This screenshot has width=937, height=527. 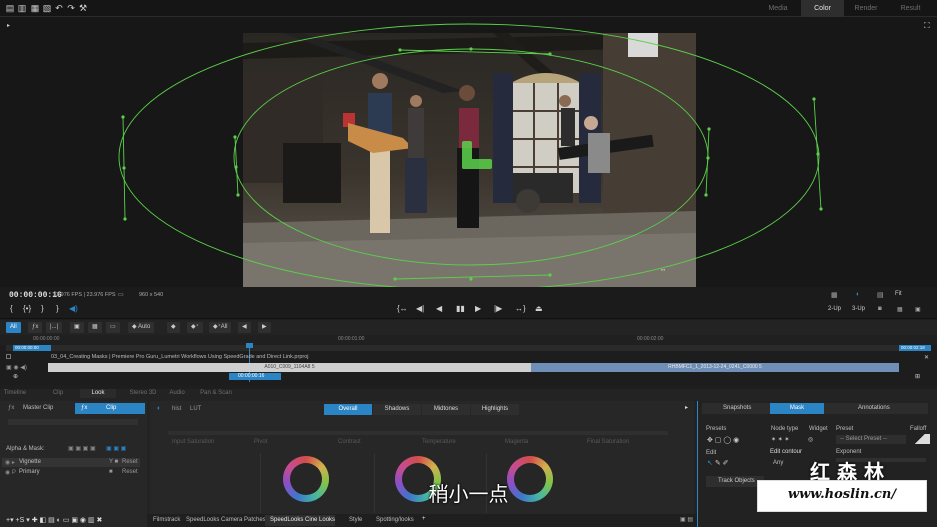 What do you see at coordinates (98, 393) in the screenshot?
I see `tab-look: Look` at bounding box center [98, 393].